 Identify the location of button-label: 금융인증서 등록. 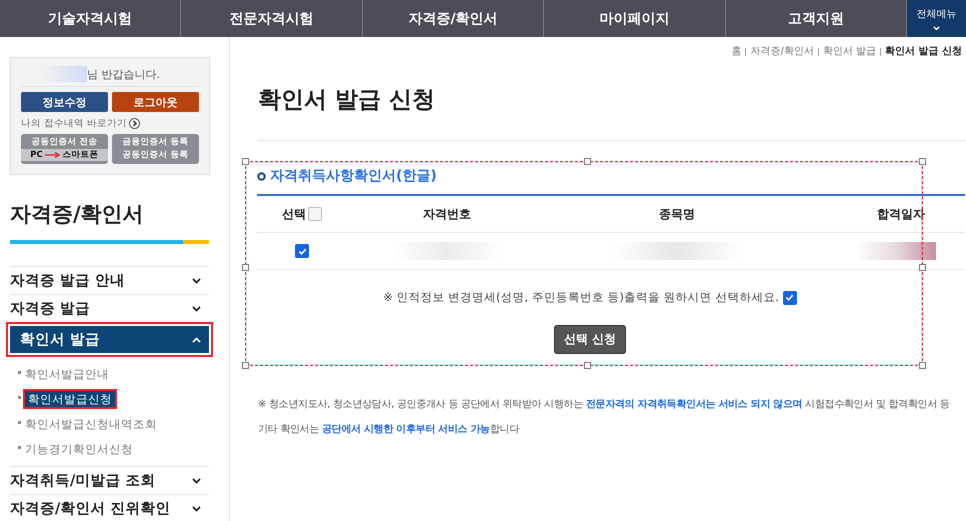
(155, 142).